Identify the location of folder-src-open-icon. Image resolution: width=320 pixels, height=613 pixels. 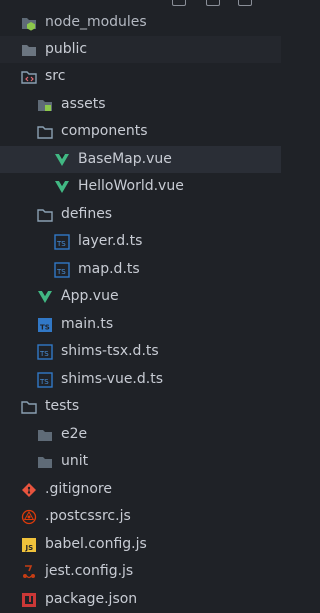
(29, 77).